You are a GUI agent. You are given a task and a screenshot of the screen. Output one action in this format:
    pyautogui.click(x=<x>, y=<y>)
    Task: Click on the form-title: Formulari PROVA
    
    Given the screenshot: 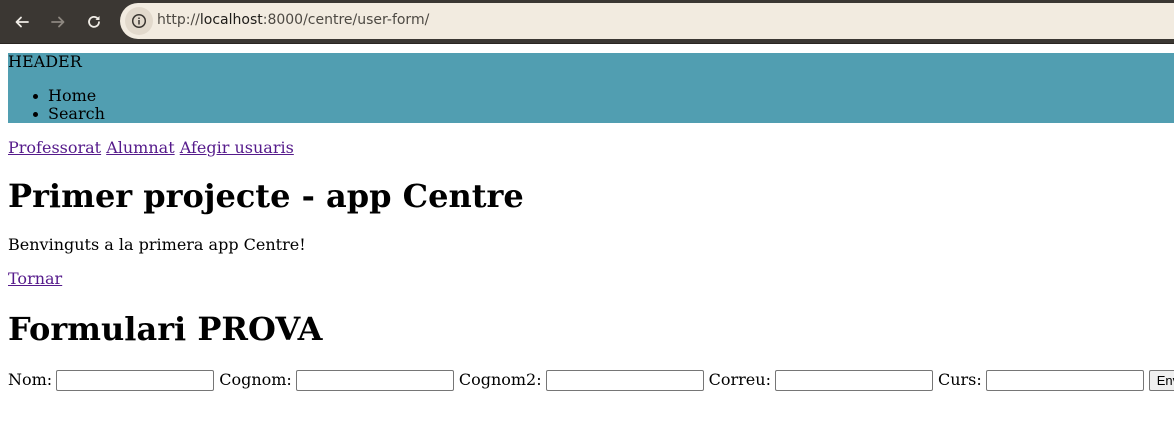 What is the action you would take?
    pyautogui.click(x=165, y=329)
    